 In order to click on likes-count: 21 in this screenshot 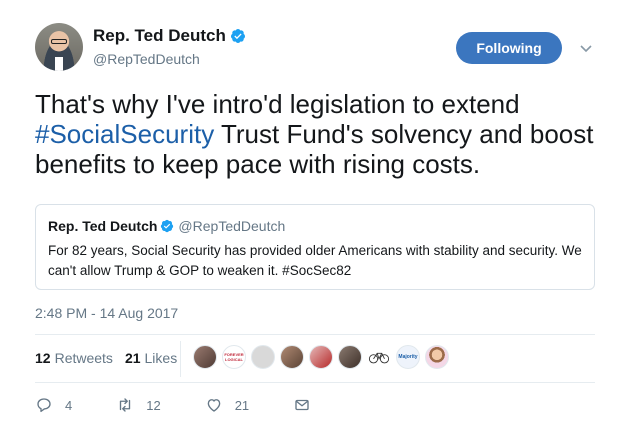, I will do `click(132, 358)`.